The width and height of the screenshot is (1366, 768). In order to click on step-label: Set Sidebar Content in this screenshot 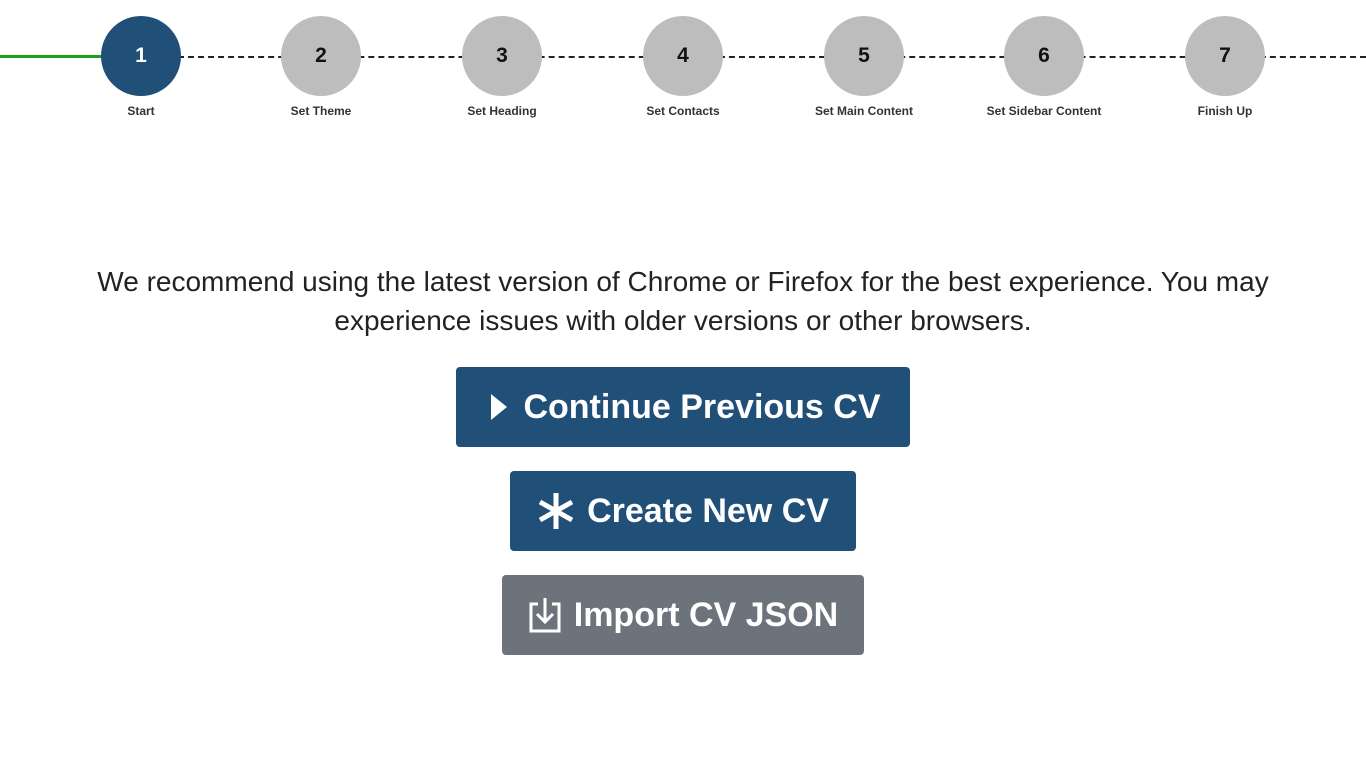, I will do `click(1044, 111)`.